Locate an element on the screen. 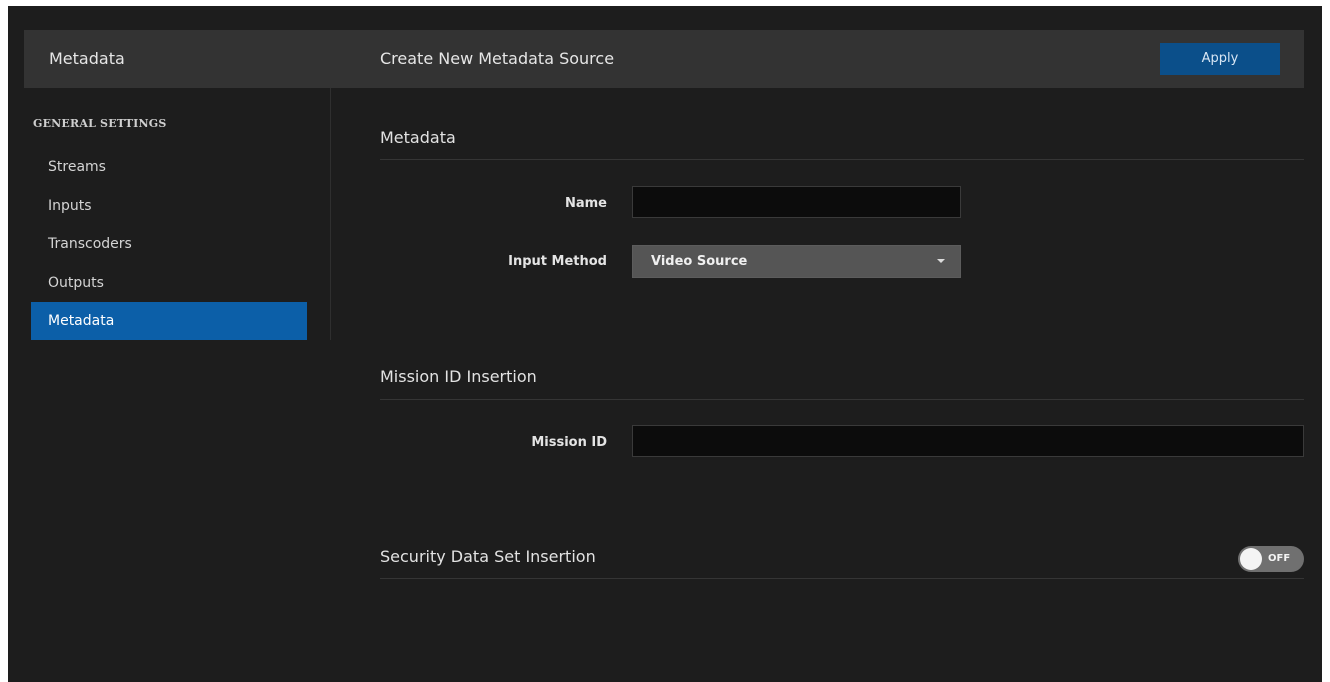  input-method-label: Input Method is located at coordinates (557, 261).